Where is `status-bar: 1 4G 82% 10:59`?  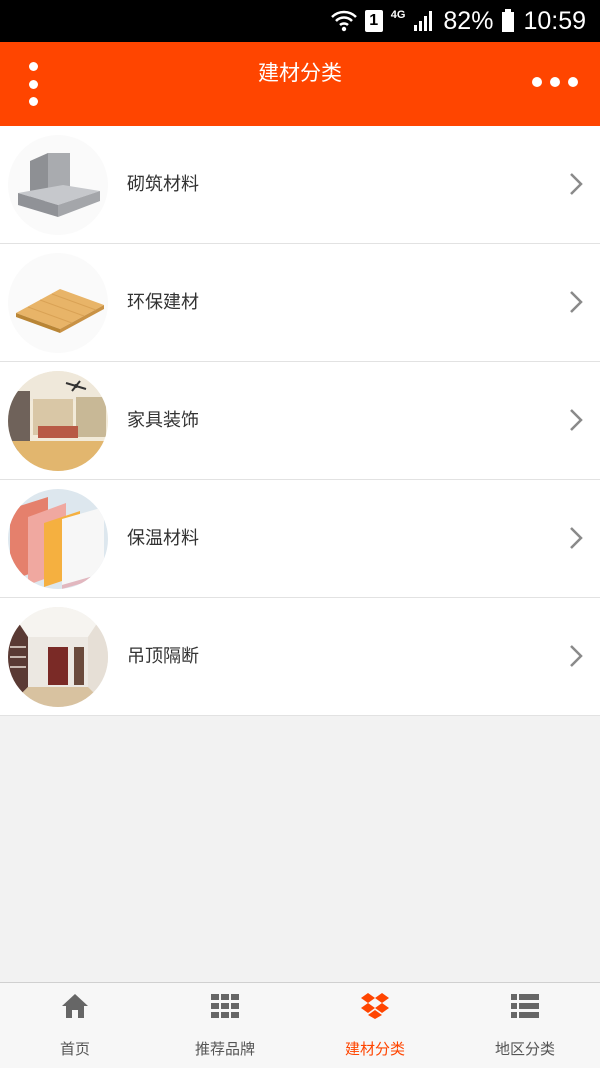 status-bar: 1 4G 82% 10:59 is located at coordinates (300, 21).